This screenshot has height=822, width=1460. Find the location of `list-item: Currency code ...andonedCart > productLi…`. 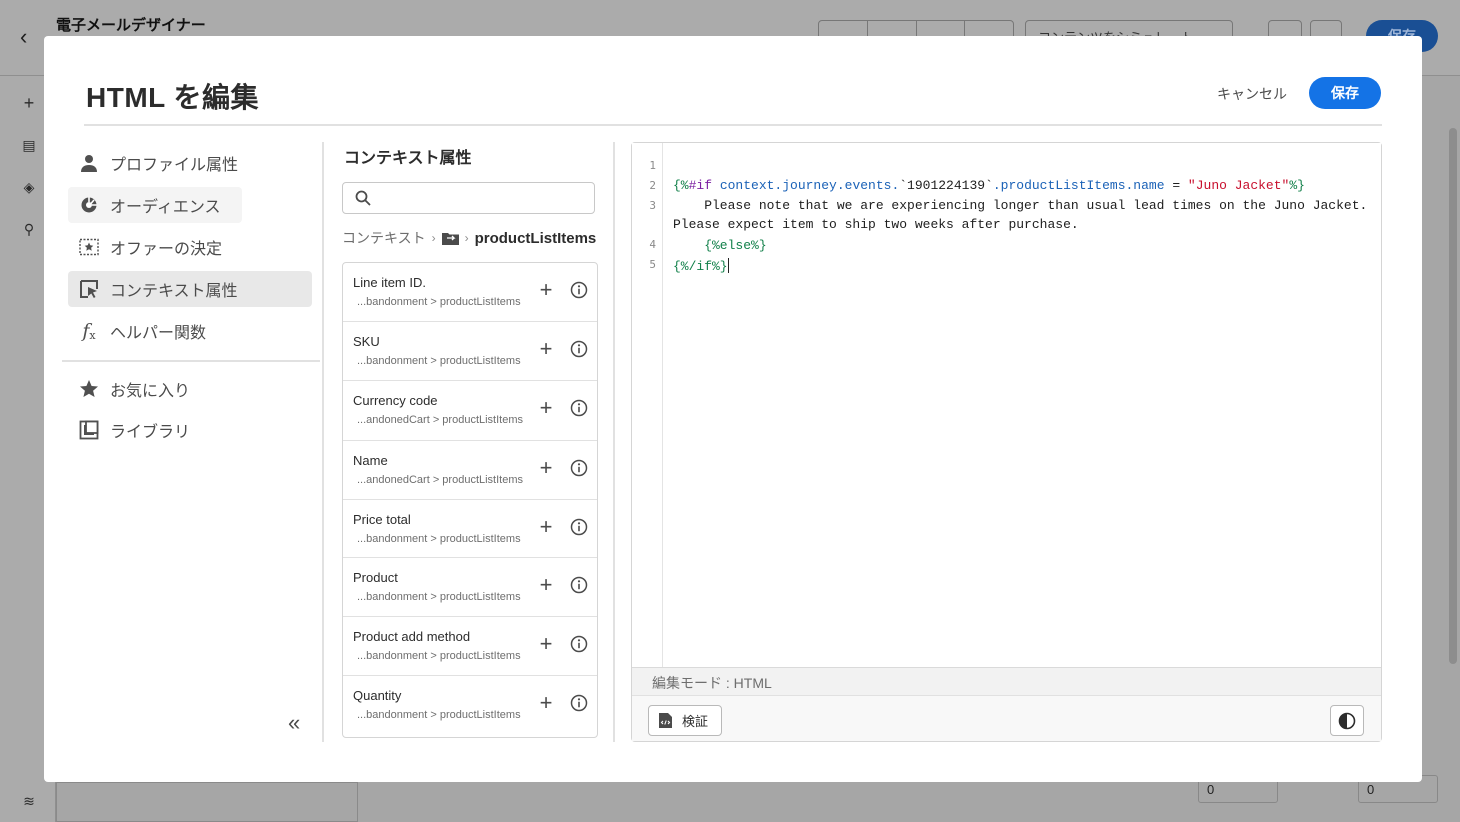

list-item: Currency code ...andonedCart > productLi… is located at coordinates (470, 411).